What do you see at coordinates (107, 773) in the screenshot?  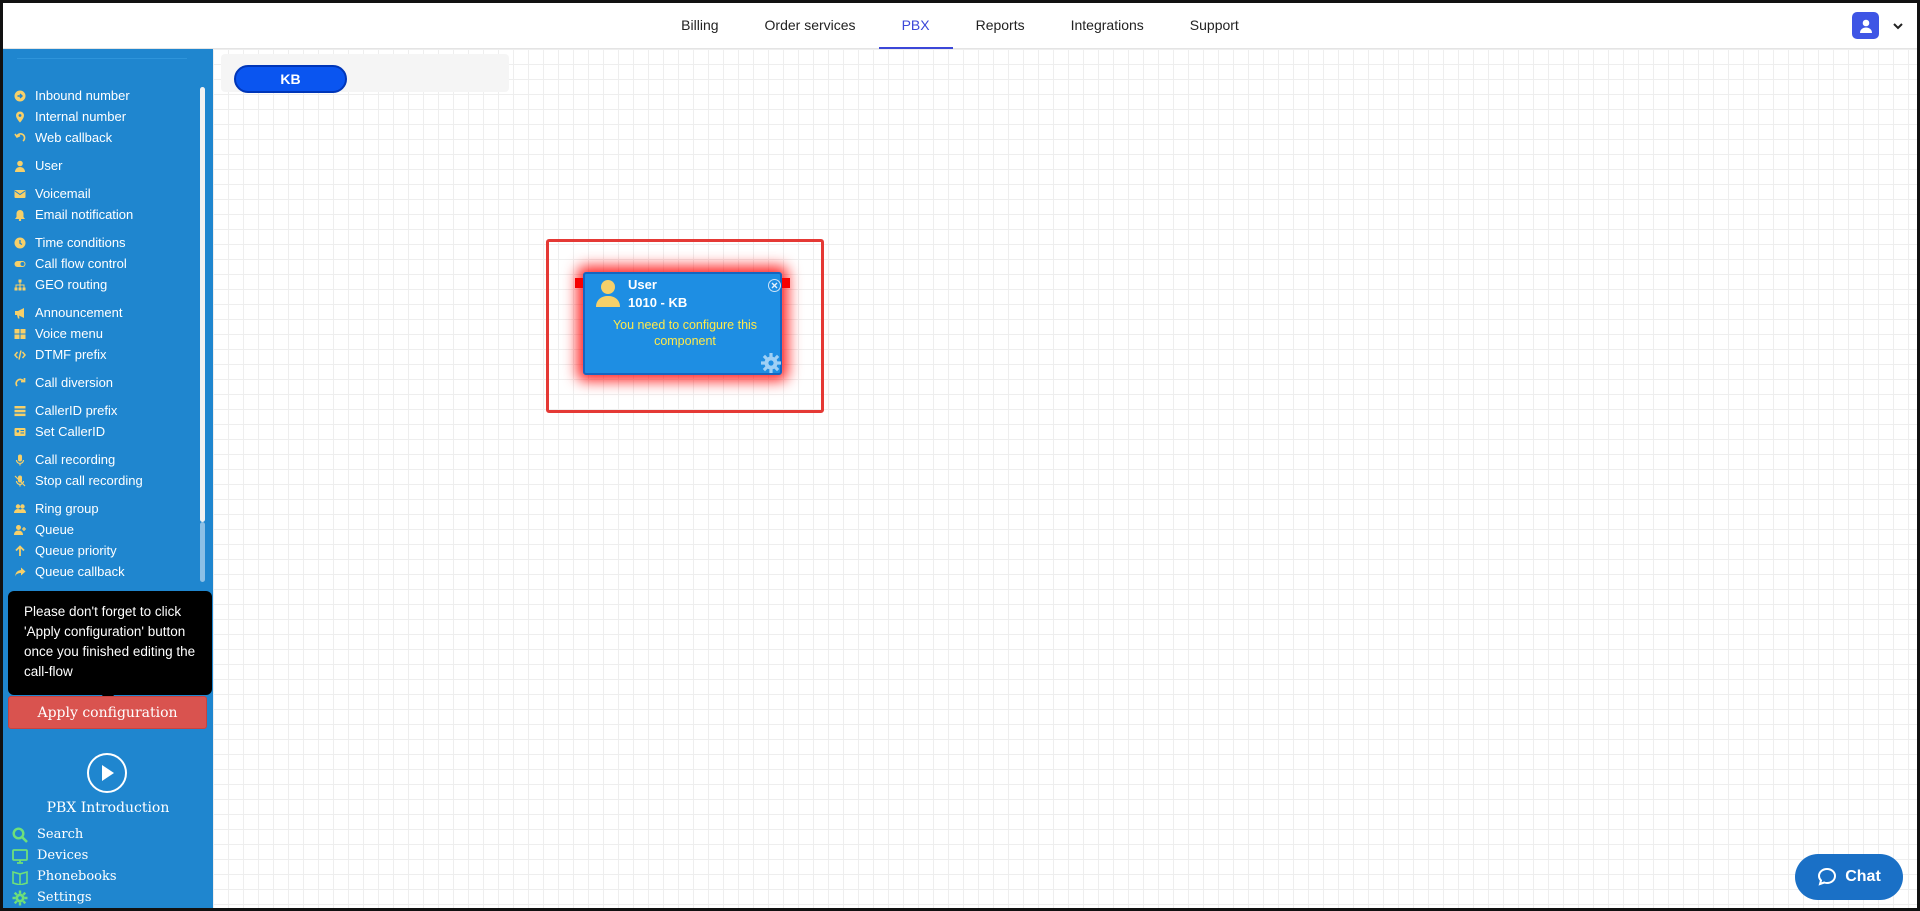 I see `pbx-intro-play-button` at bounding box center [107, 773].